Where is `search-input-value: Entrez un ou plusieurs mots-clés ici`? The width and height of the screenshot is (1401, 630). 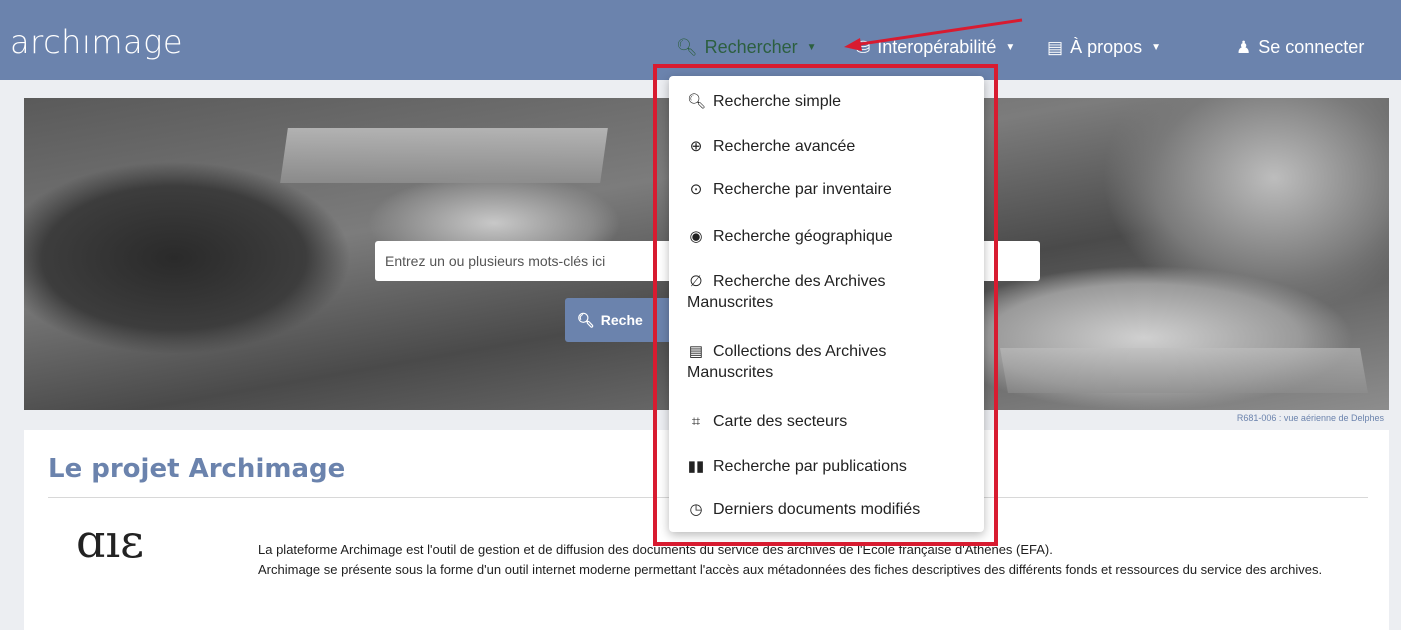
search-input-value: Entrez un ou plusieurs mots-clés ici is located at coordinates (495, 261).